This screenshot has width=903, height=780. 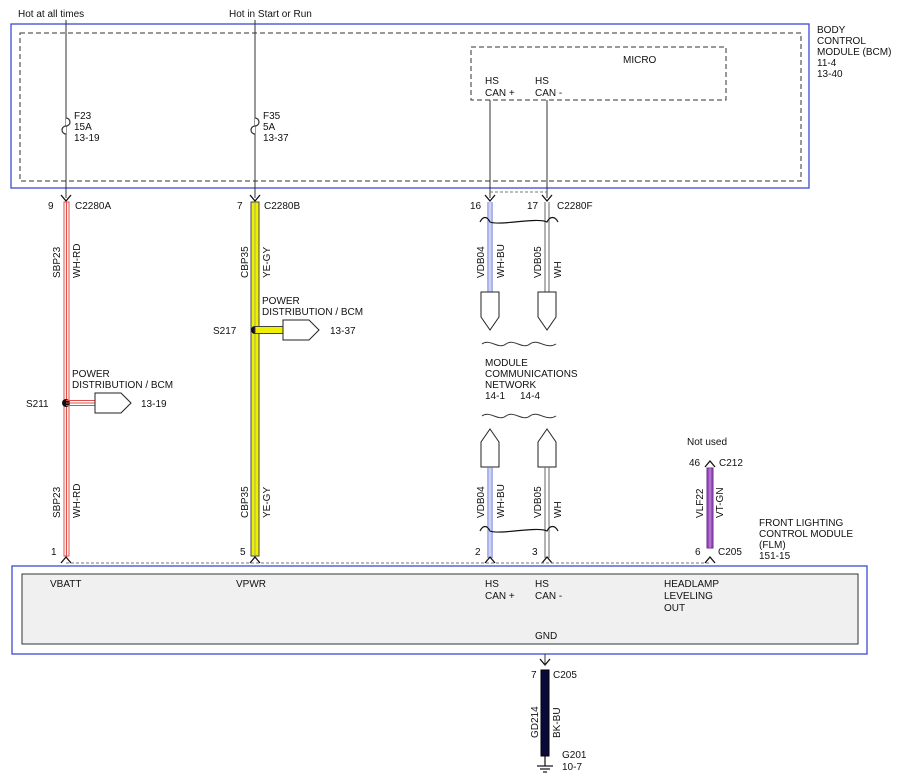 What do you see at coordinates (827, 63) in the screenshot?
I see `bcm-title-l4: 11-4` at bounding box center [827, 63].